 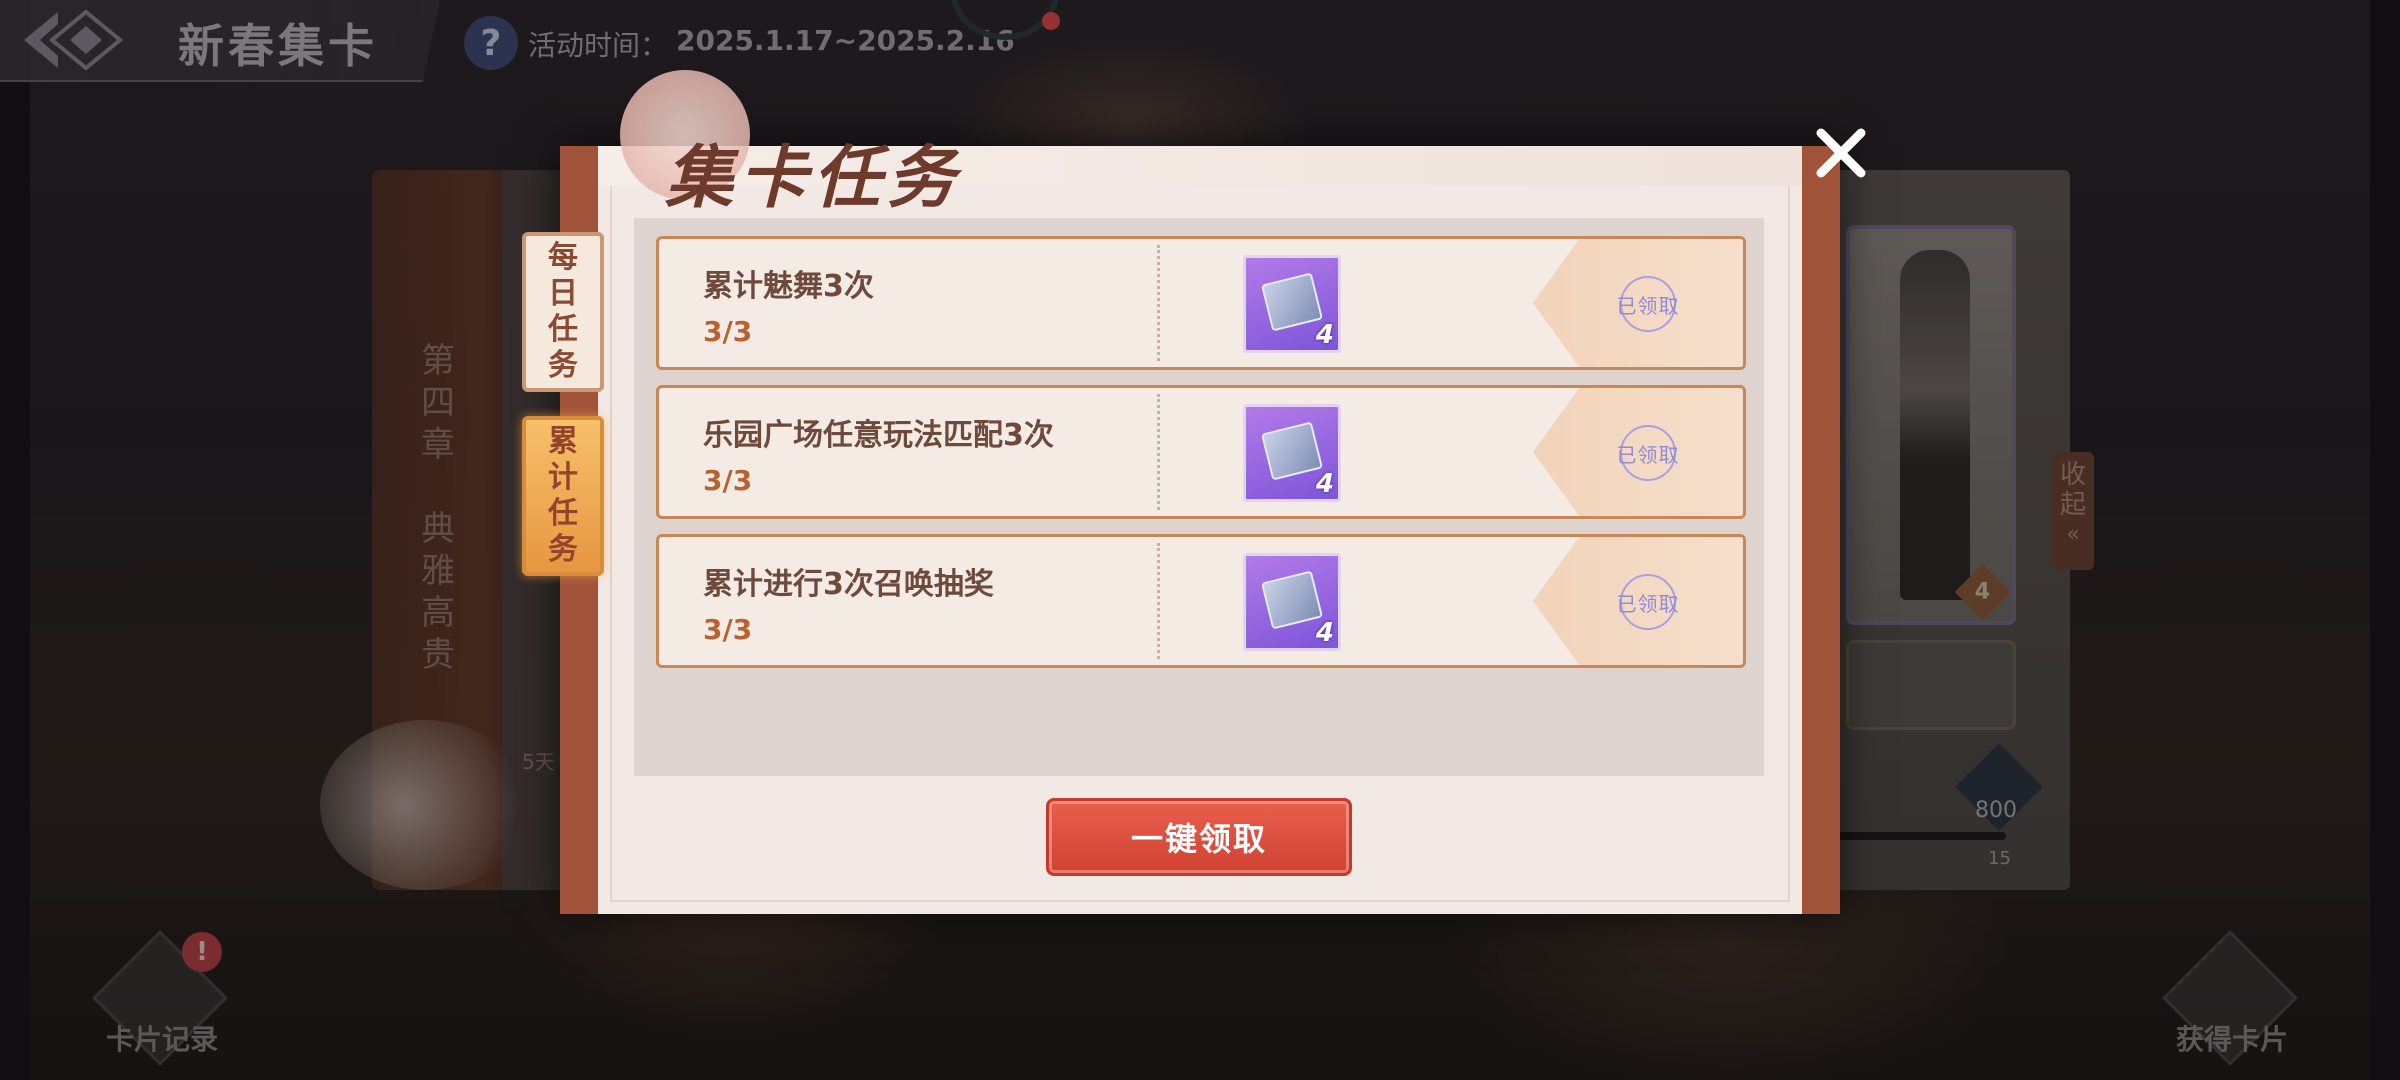 I want to click on close-icon, so click(x=1841, y=153).